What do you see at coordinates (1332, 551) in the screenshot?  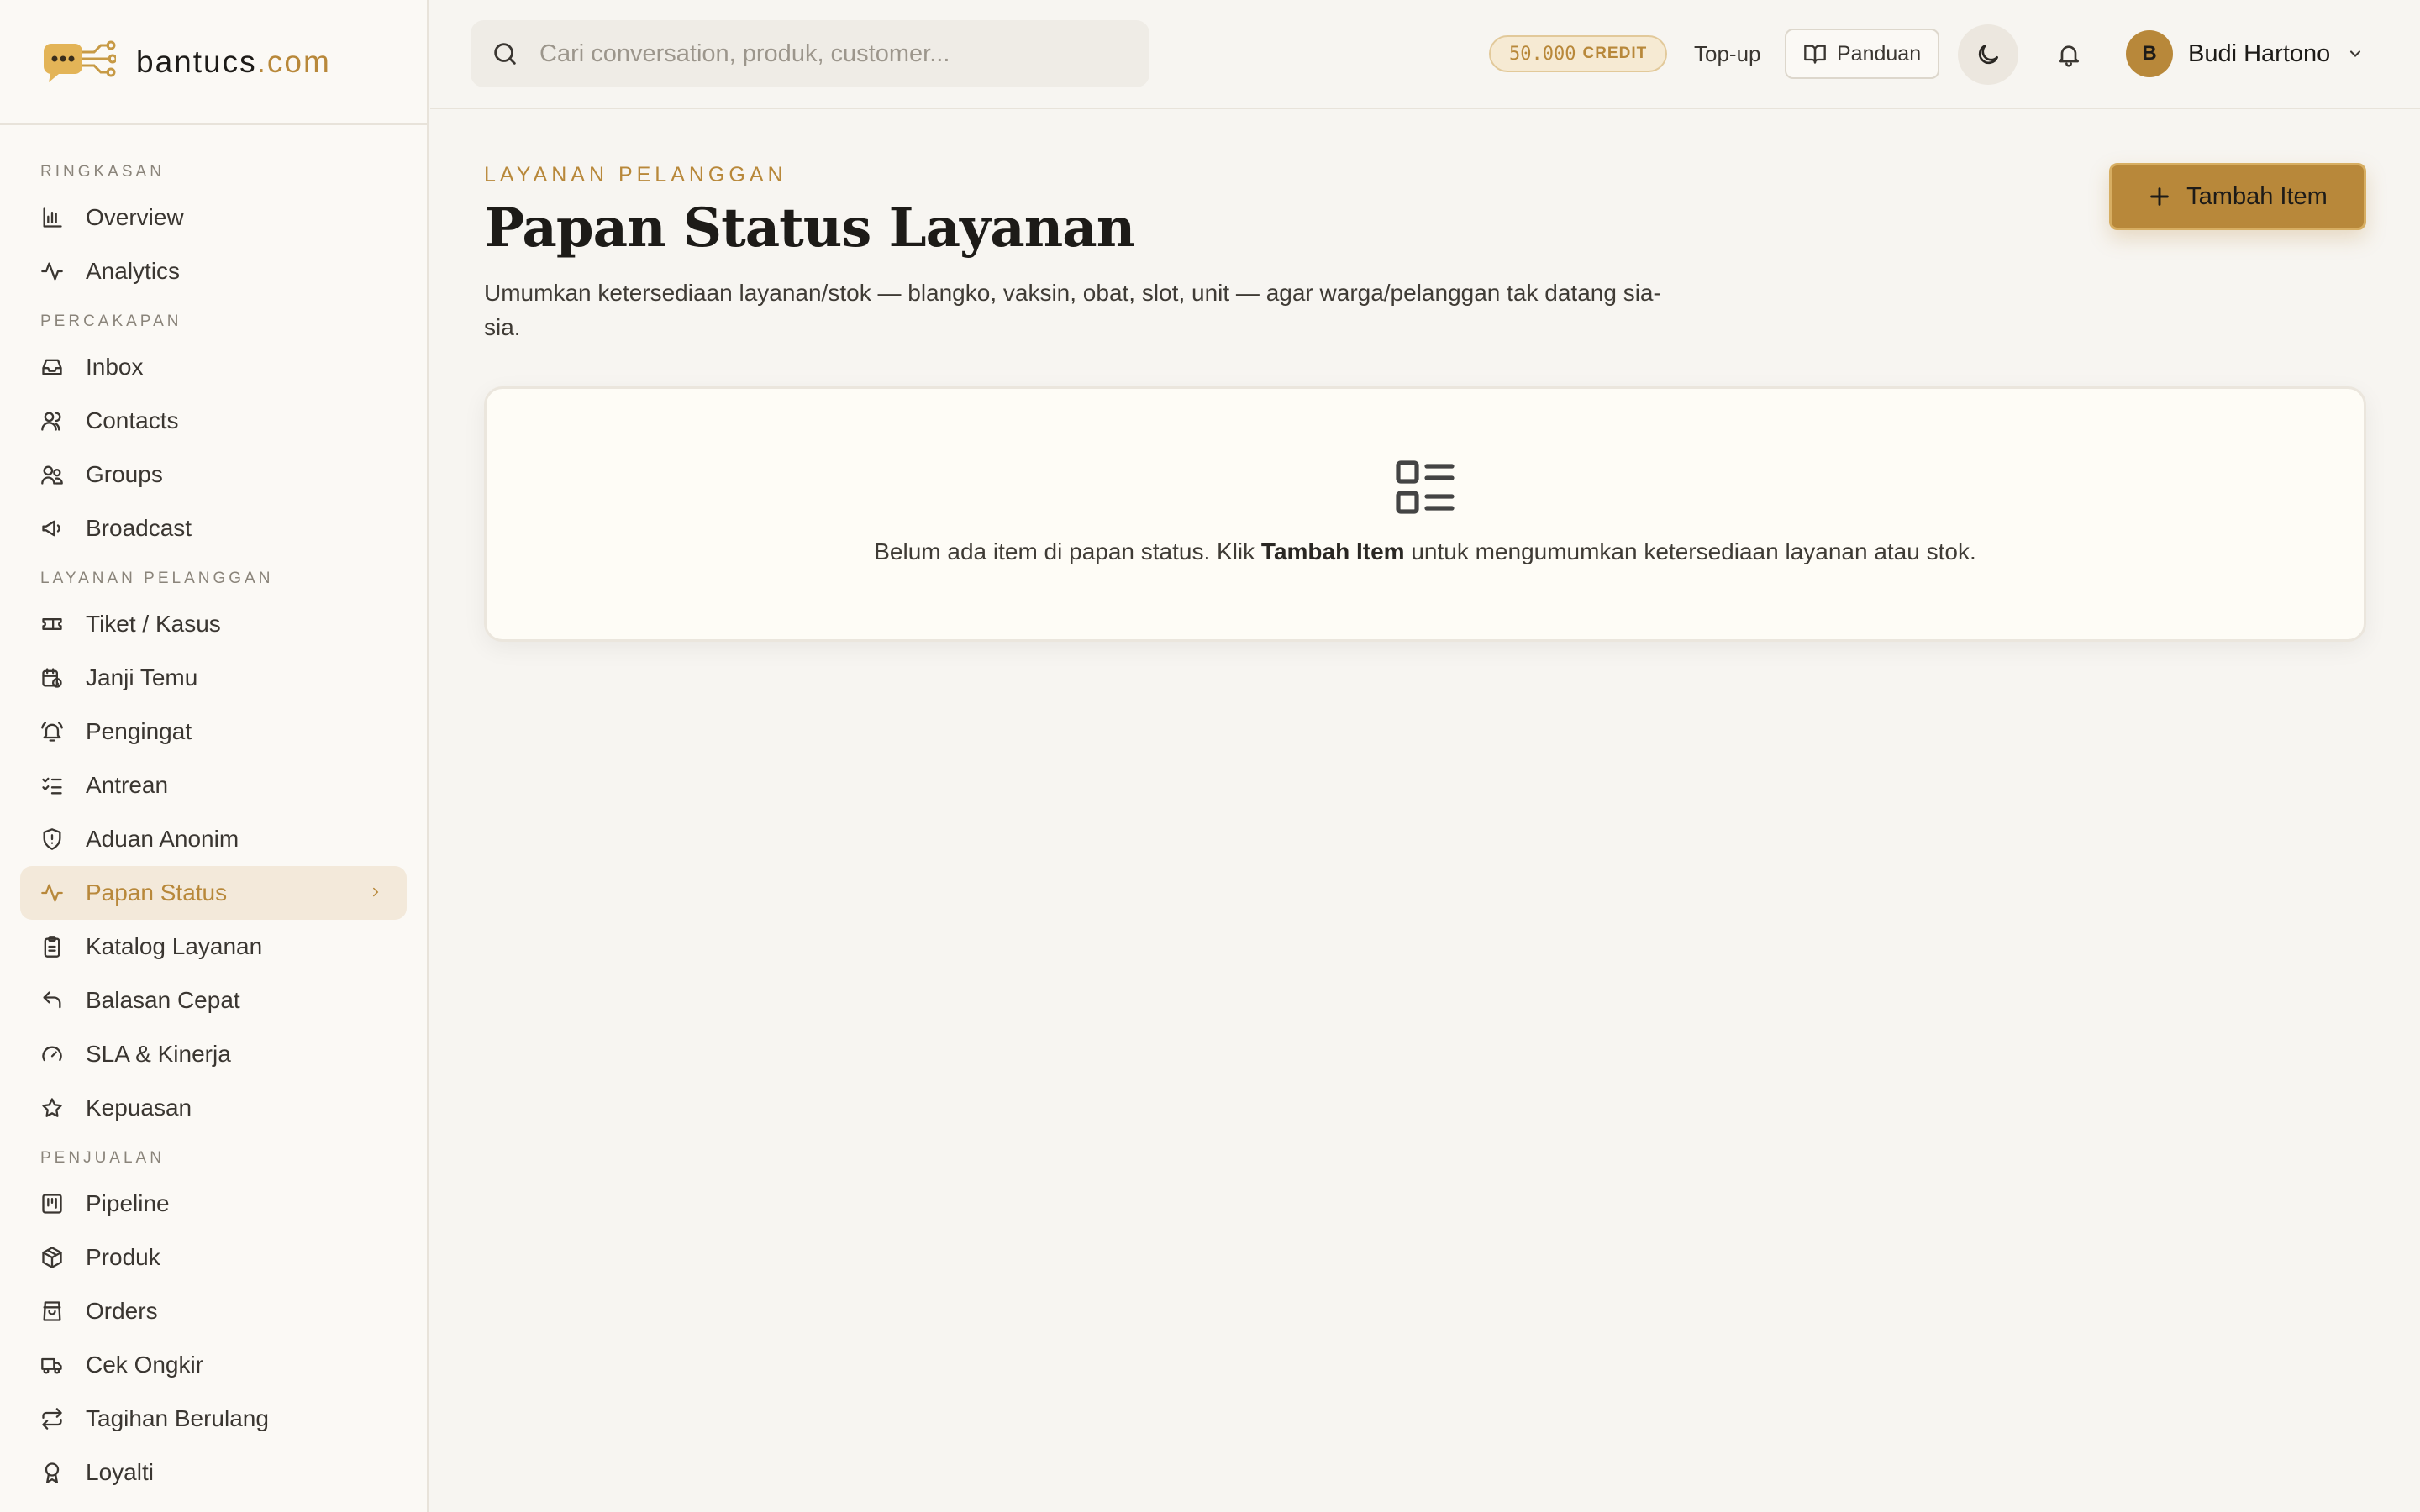 I see `empty-state-emphasis: Tambah Item` at bounding box center [1332, 551].